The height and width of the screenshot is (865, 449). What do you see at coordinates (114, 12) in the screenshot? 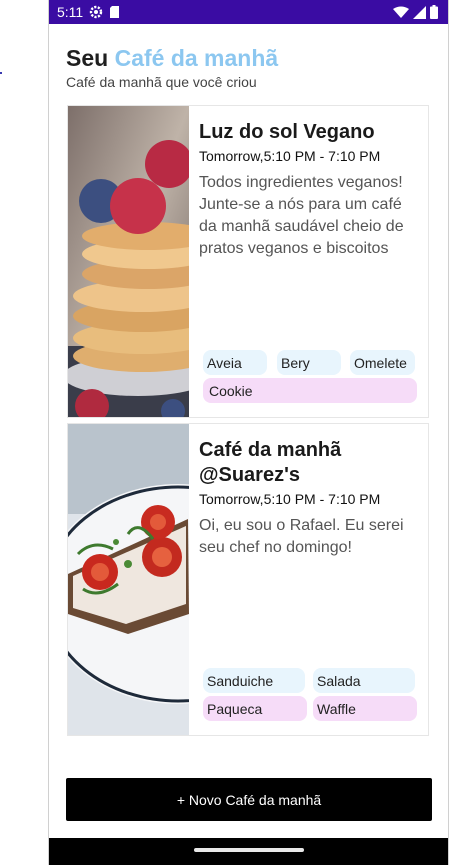
I see `sd-card-icon` at bounding box center [114, 12].